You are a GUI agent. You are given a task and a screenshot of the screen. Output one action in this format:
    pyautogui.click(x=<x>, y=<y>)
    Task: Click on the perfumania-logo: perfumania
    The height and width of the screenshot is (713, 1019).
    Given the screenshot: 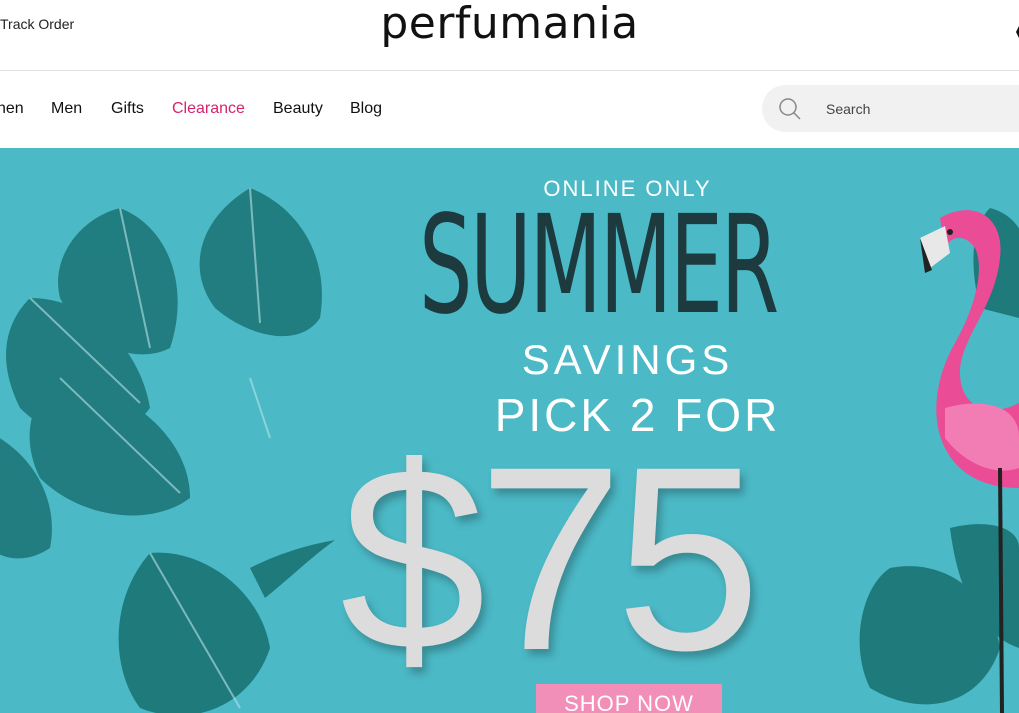 What is the action you would take?
    pyautogui.click(x=509, y=24)
    